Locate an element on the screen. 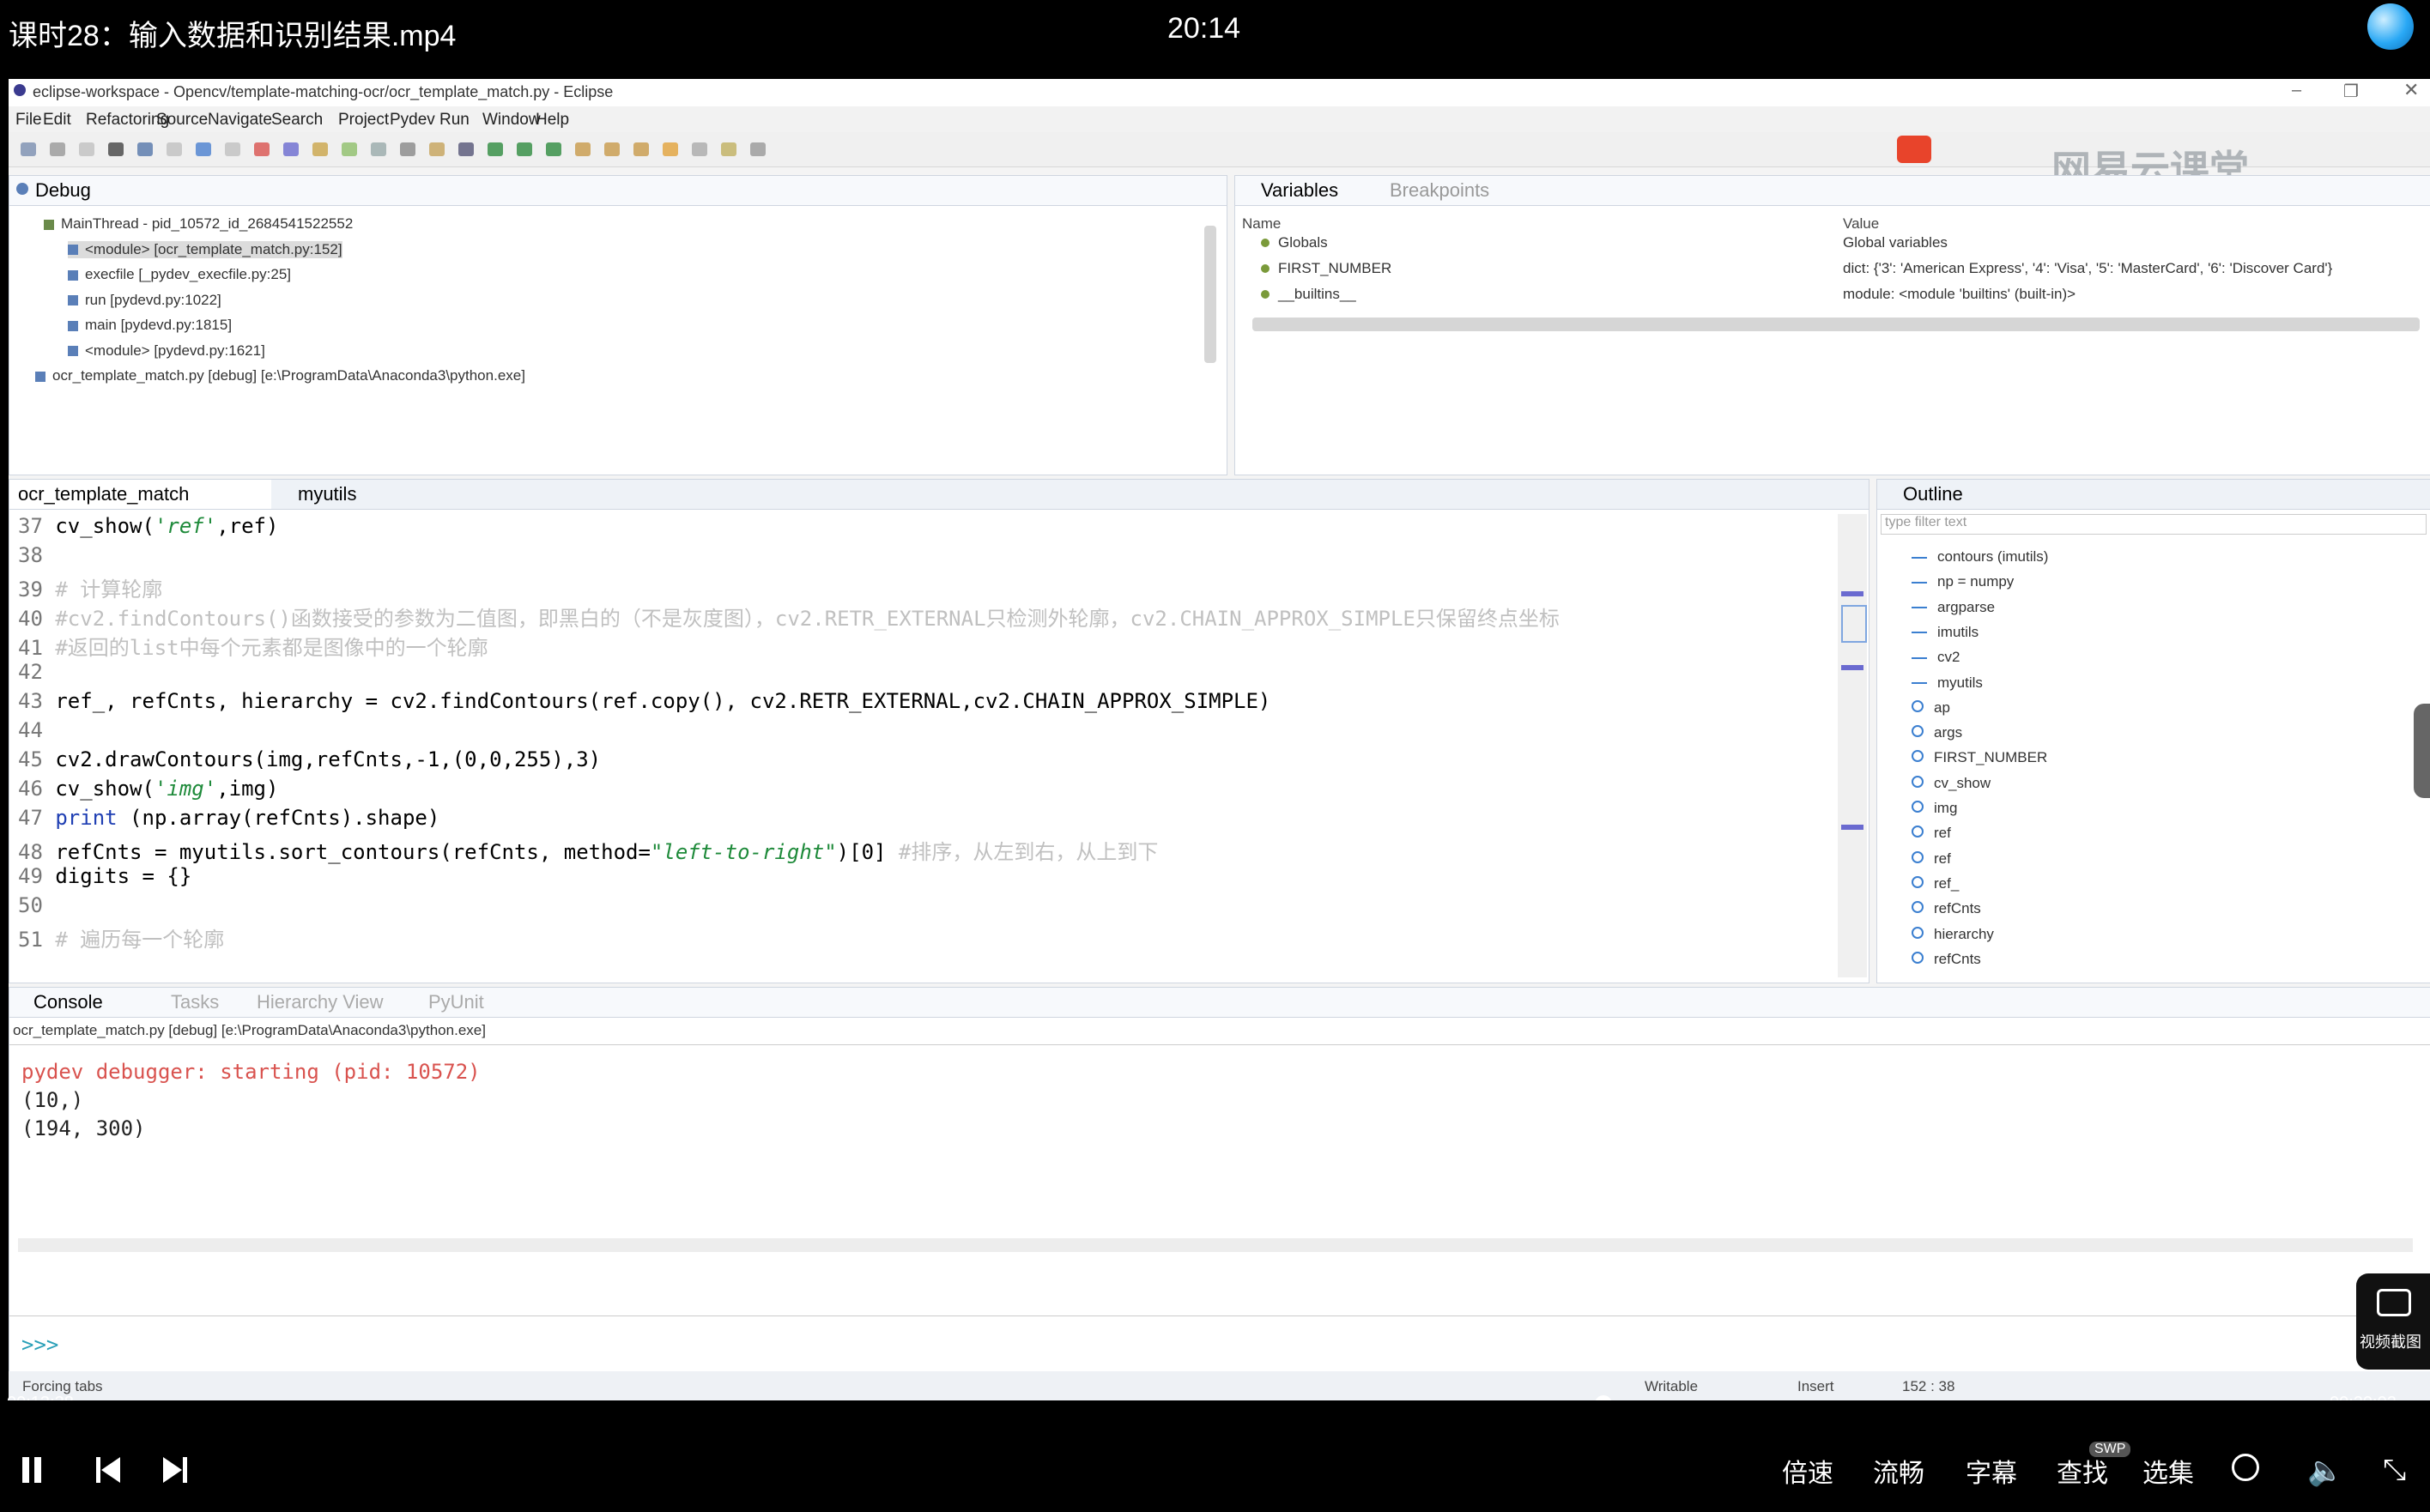 The height and width of the screenshot is (1512, 2430). tab-variables: Variables is located at coordinates (1299, 190).